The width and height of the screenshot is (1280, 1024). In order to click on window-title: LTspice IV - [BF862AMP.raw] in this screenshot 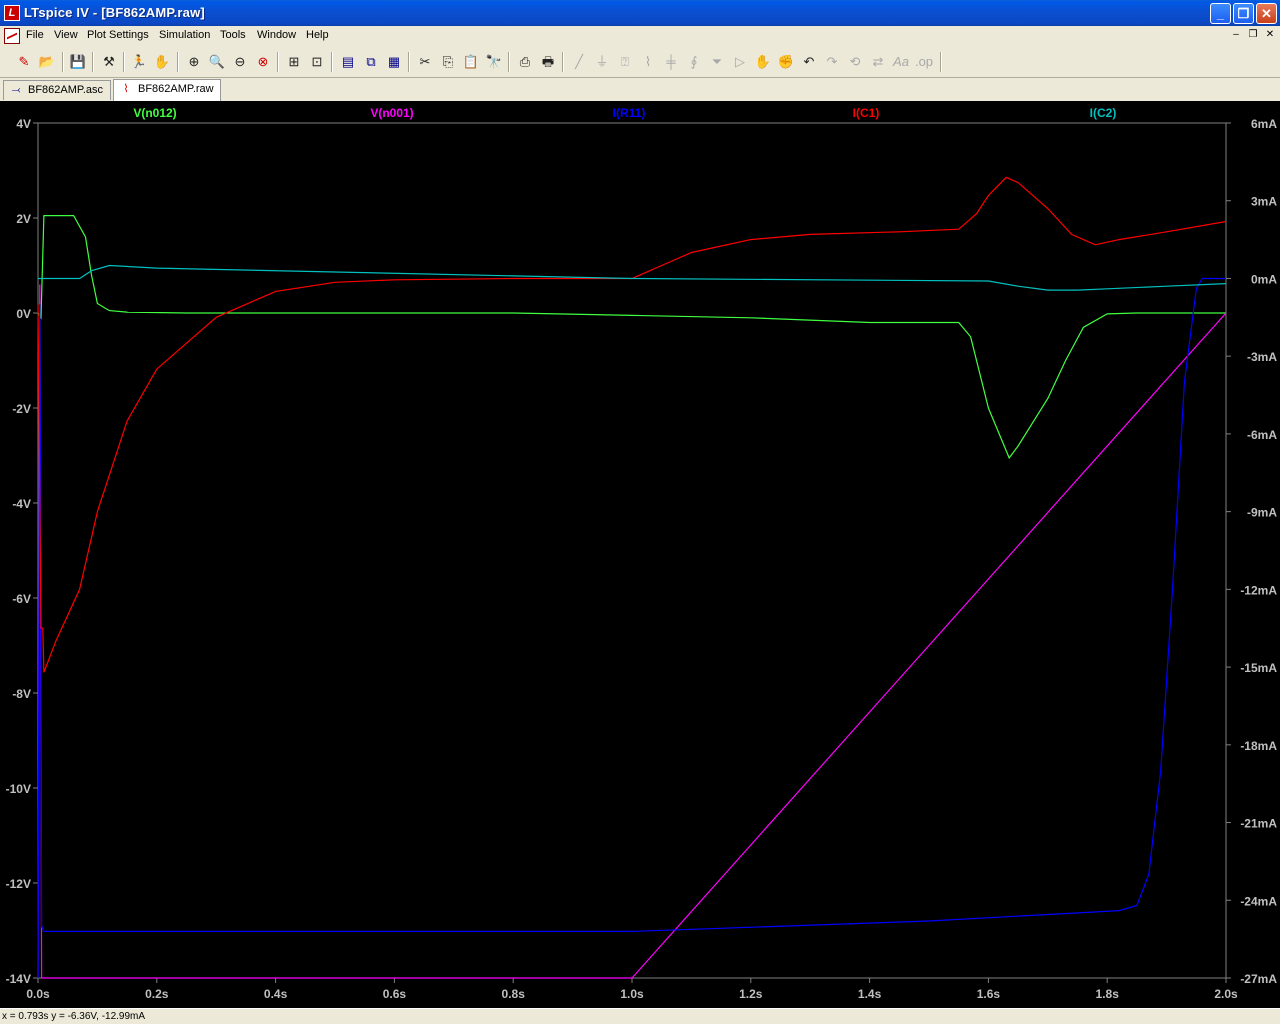, I will do `click(114, 12)`.